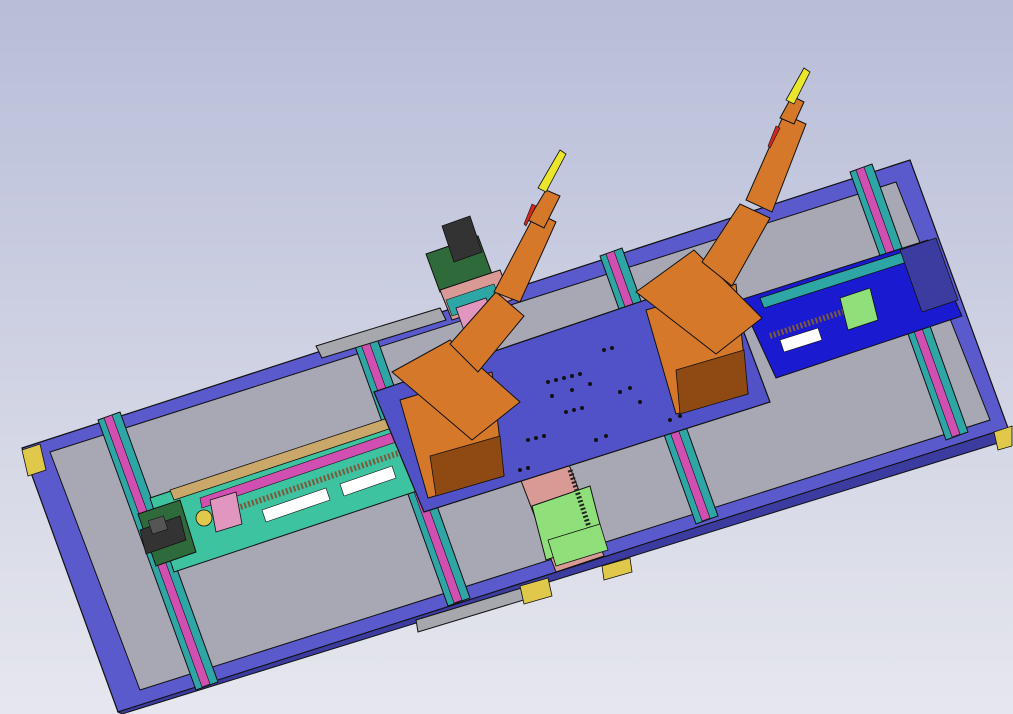  What do you see at coordinates (204, 518) in the screenshot?
I see `left-coupling` at bounding box center [204, 518].